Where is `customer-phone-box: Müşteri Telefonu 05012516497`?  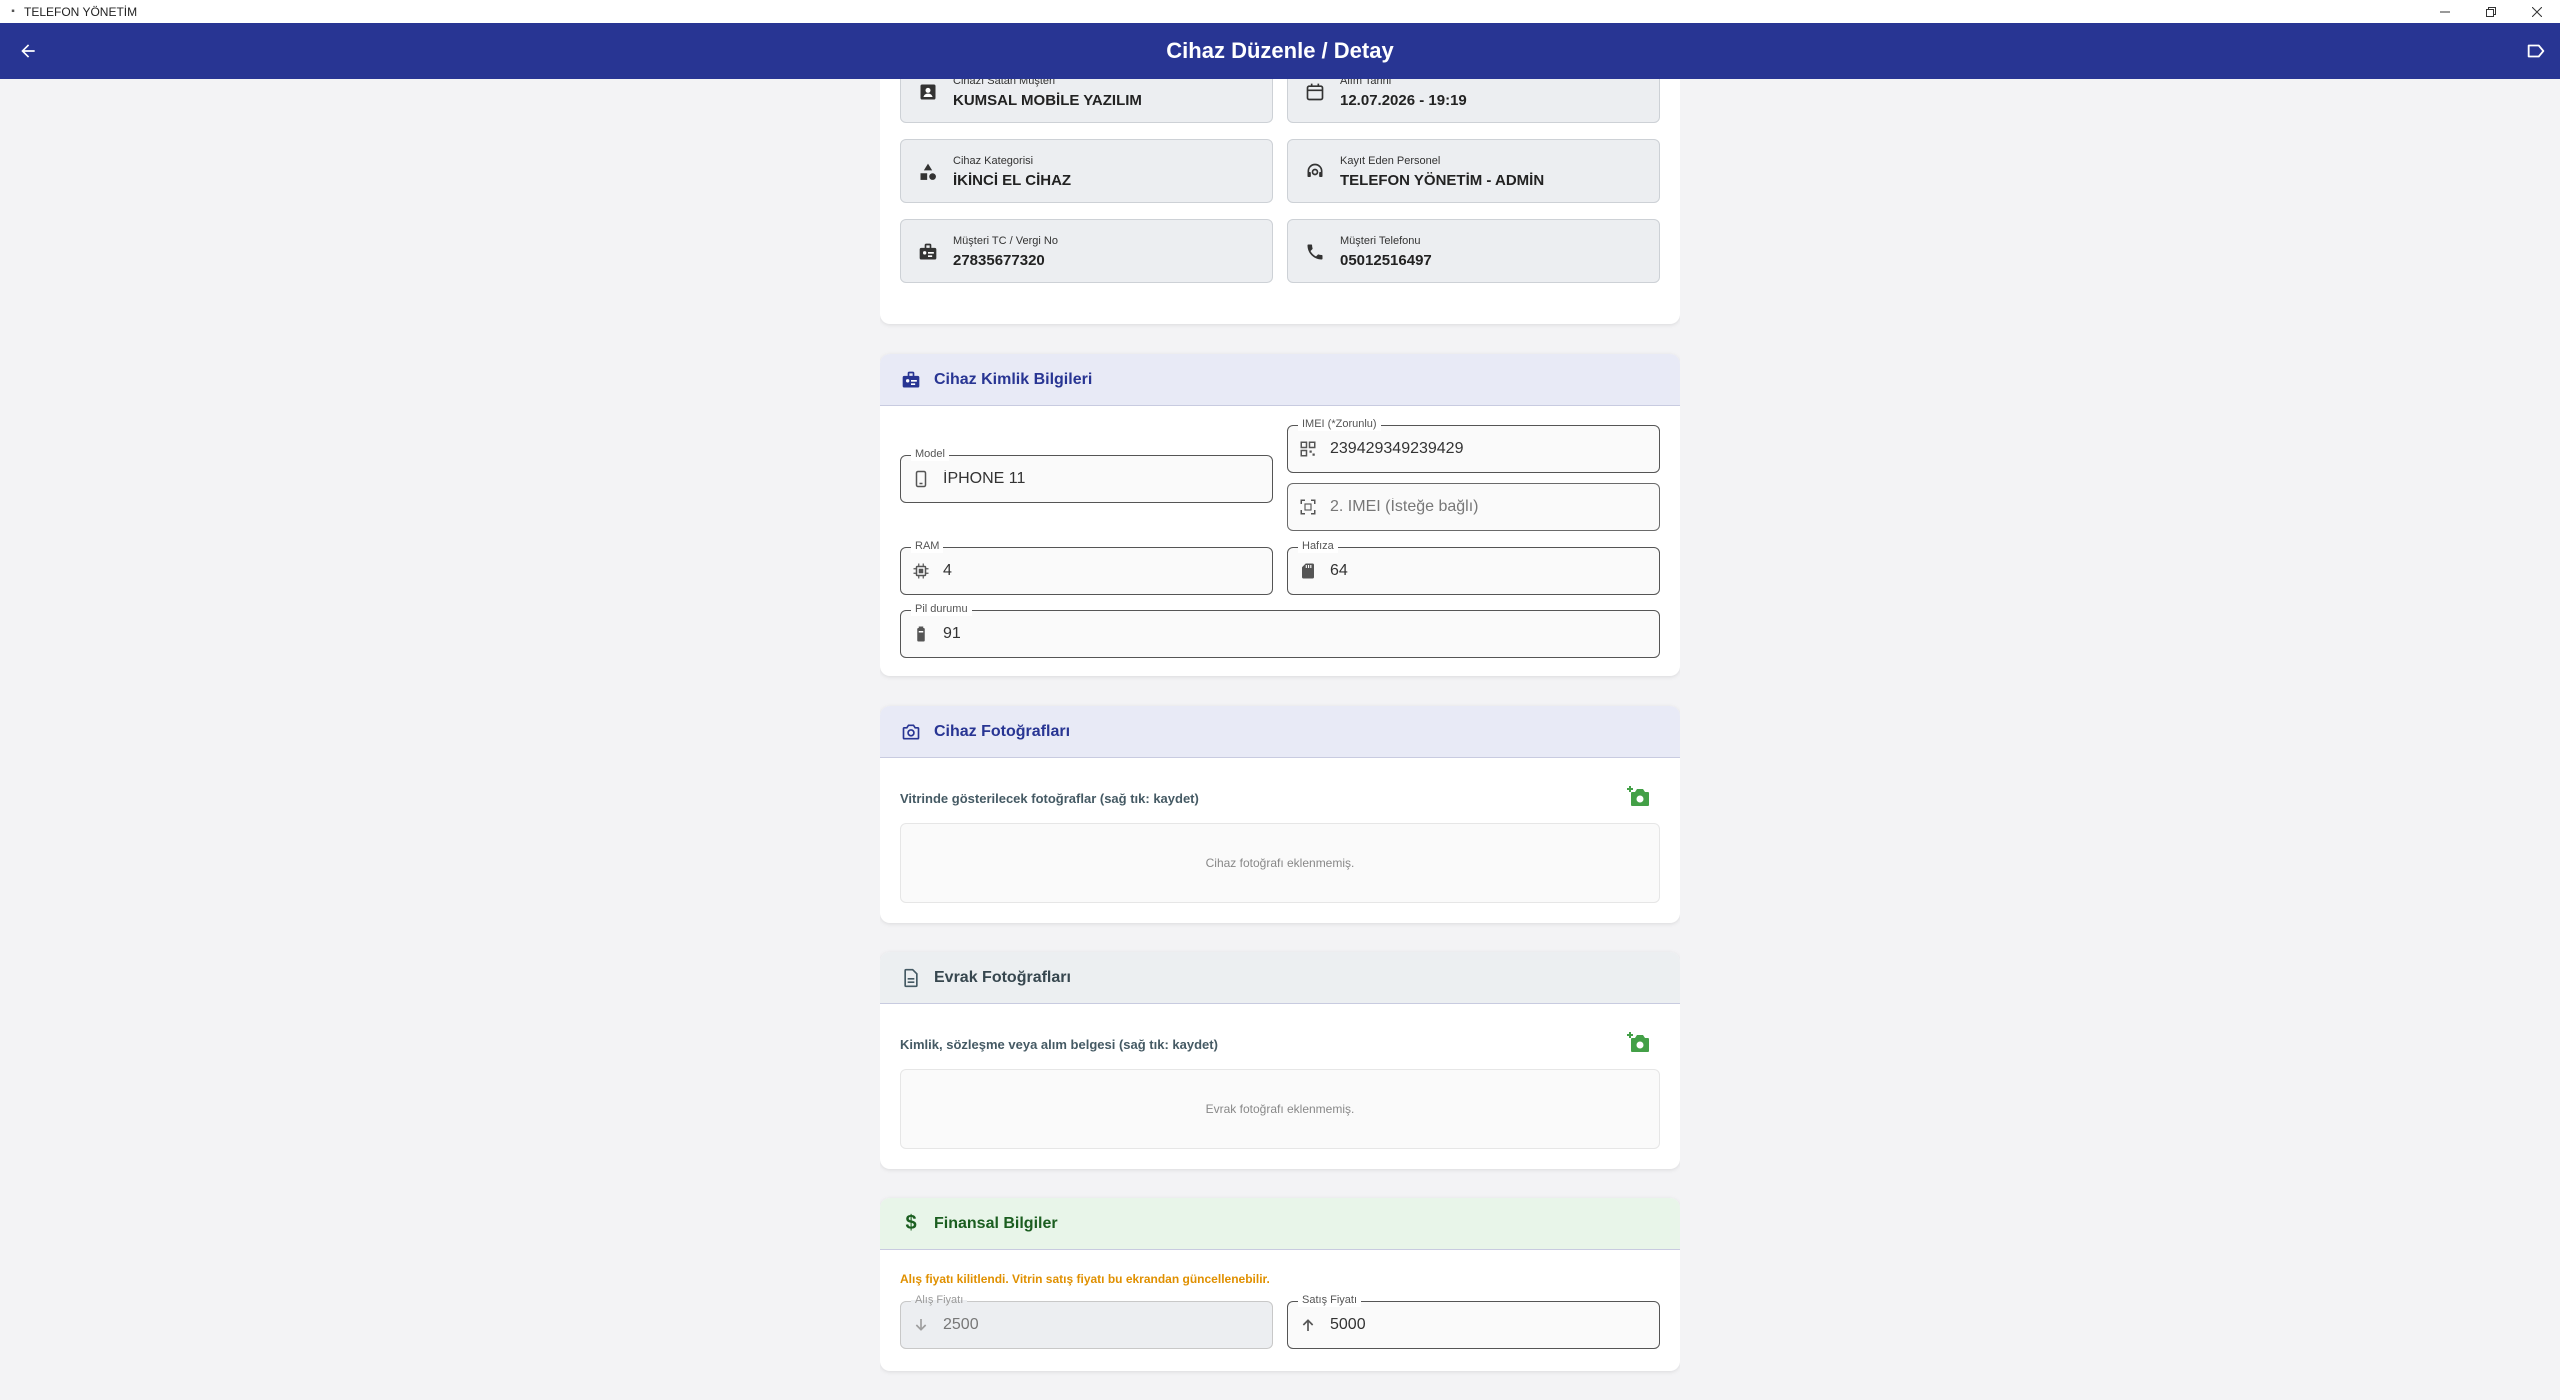
customer-phone-box: Müşteri Telefonu 05012516497 is located at coordinates (1473, 251).